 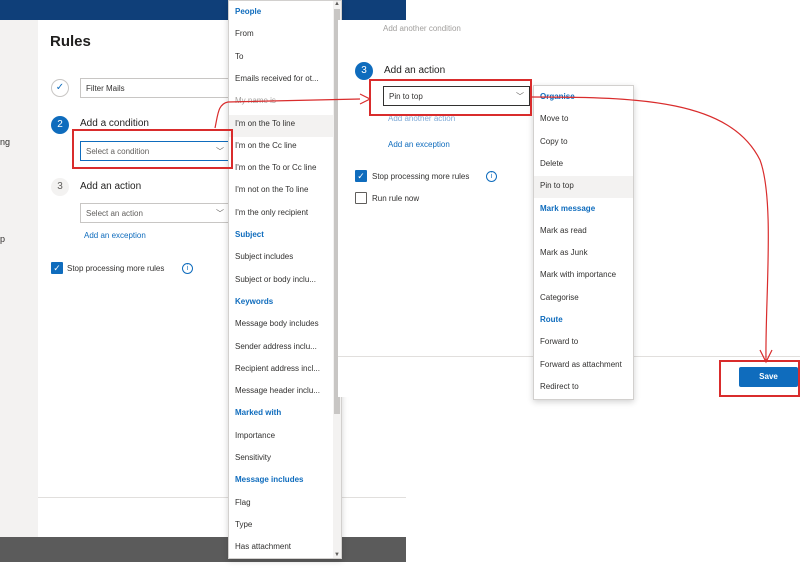 What do you see at coordinates (265, 123) in the screenshot?
I see `condition-option-i-m-on-the-to-line: I'm on the To line` at bounding box center [265, 123].